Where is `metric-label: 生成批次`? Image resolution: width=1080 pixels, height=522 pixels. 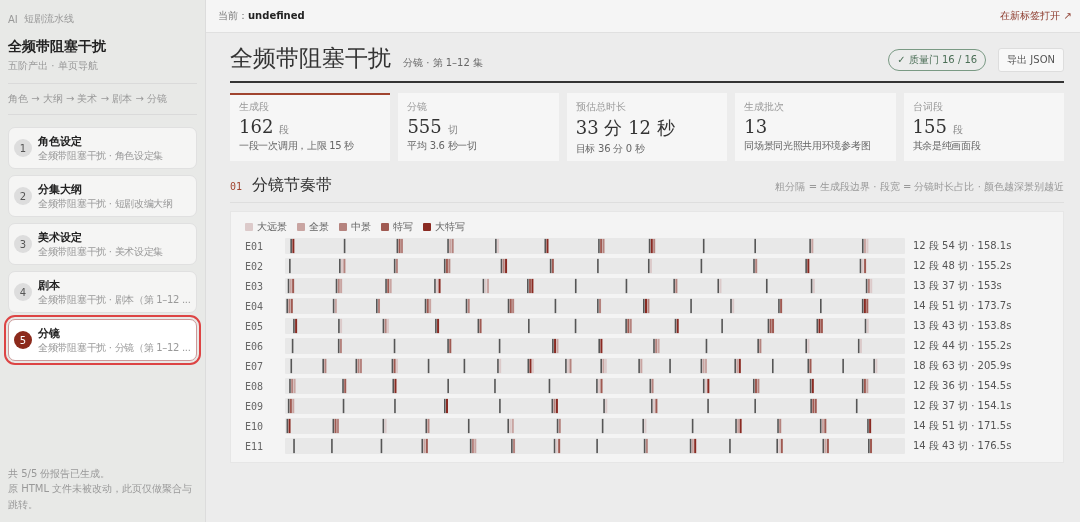 metric-label: 生成批次 is located at coordinates (765, 107).